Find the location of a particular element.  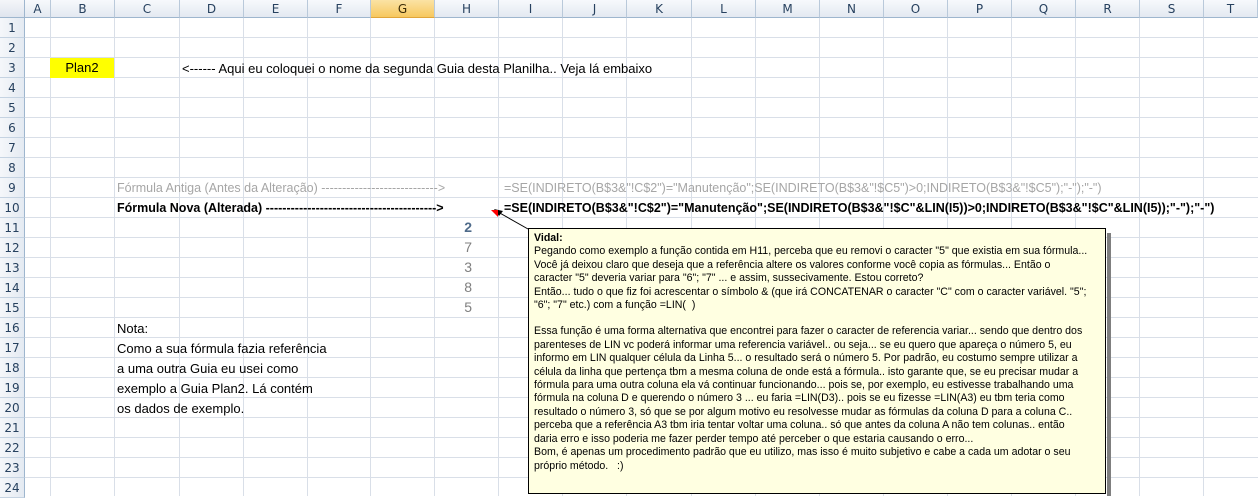

cell-h14-value: 8 is located at coordinates (455, 287).